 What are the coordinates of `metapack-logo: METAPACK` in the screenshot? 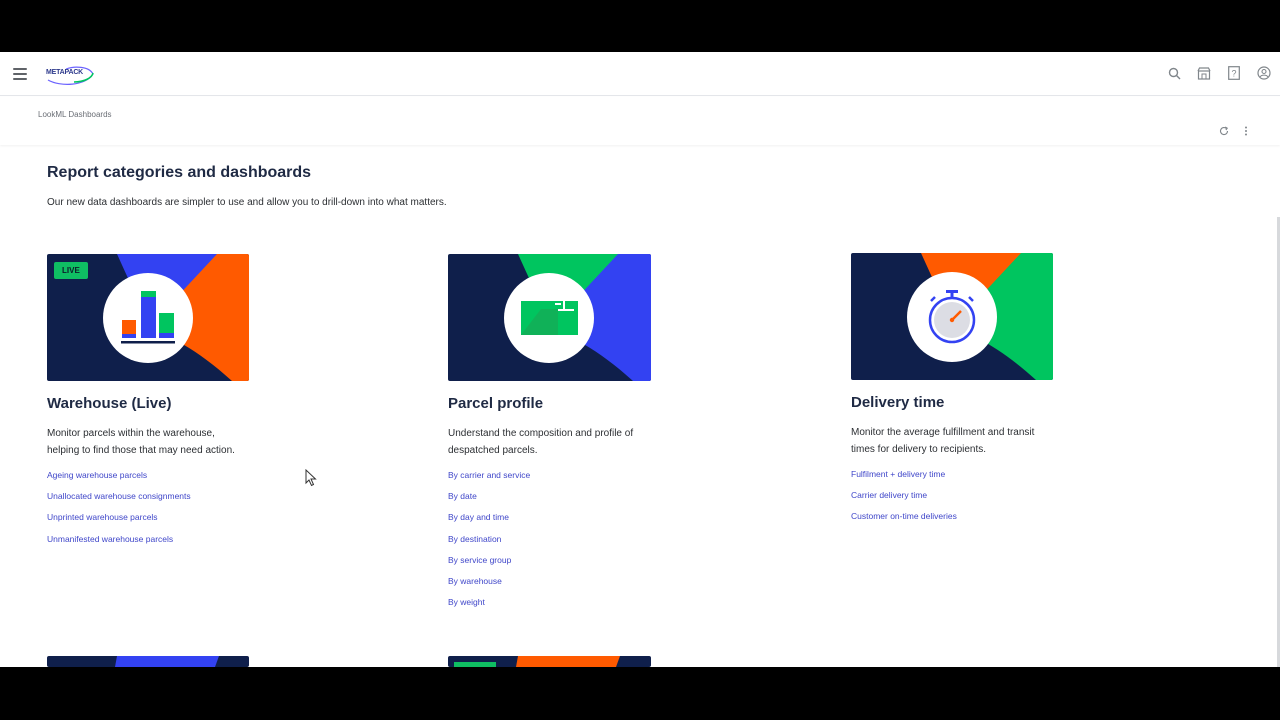 It's located at (70, 74).